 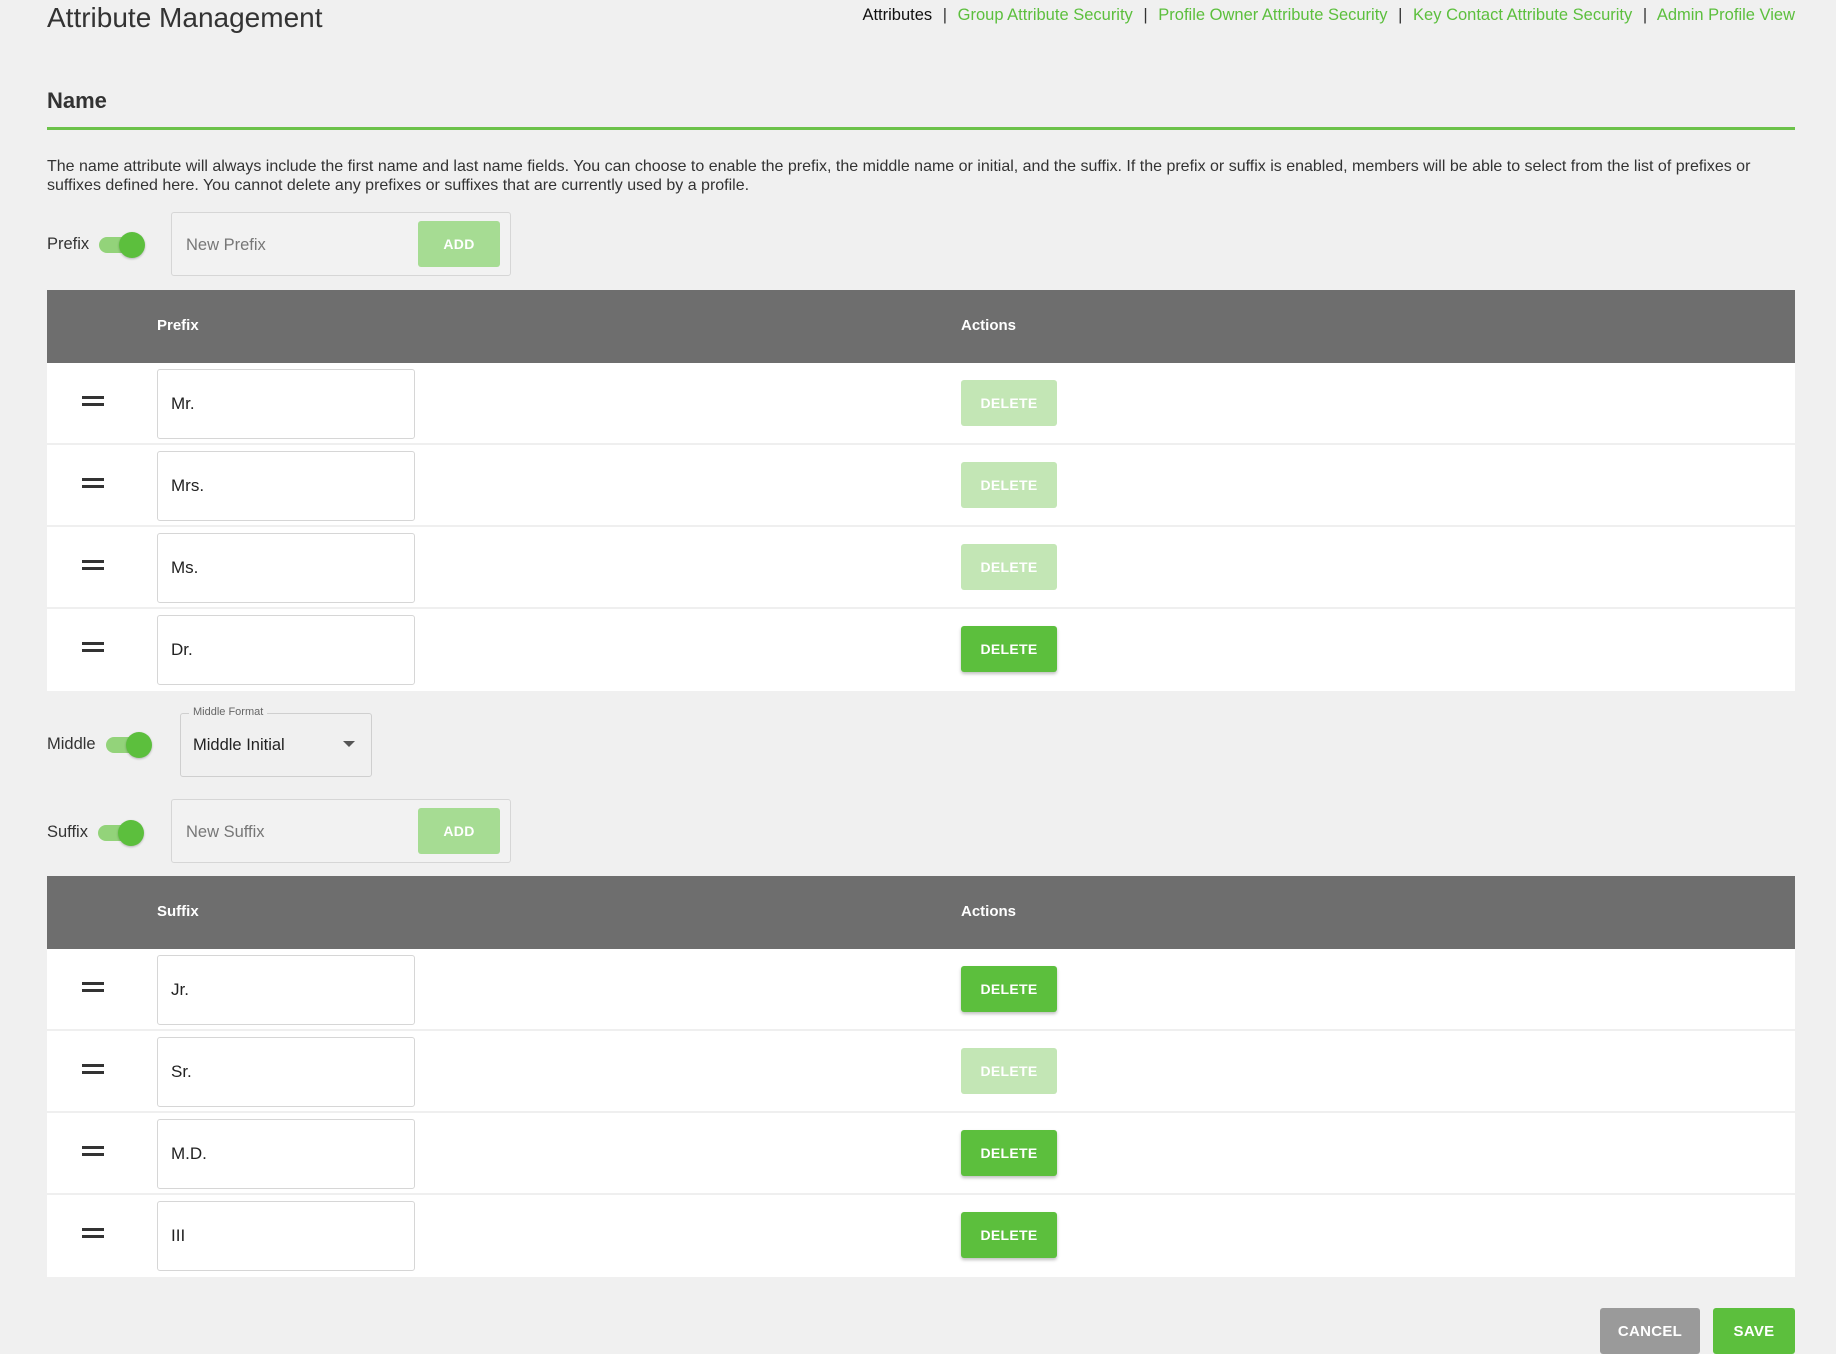 I want to click on add-suffix-button: ADD, so click(x=459, y=831).